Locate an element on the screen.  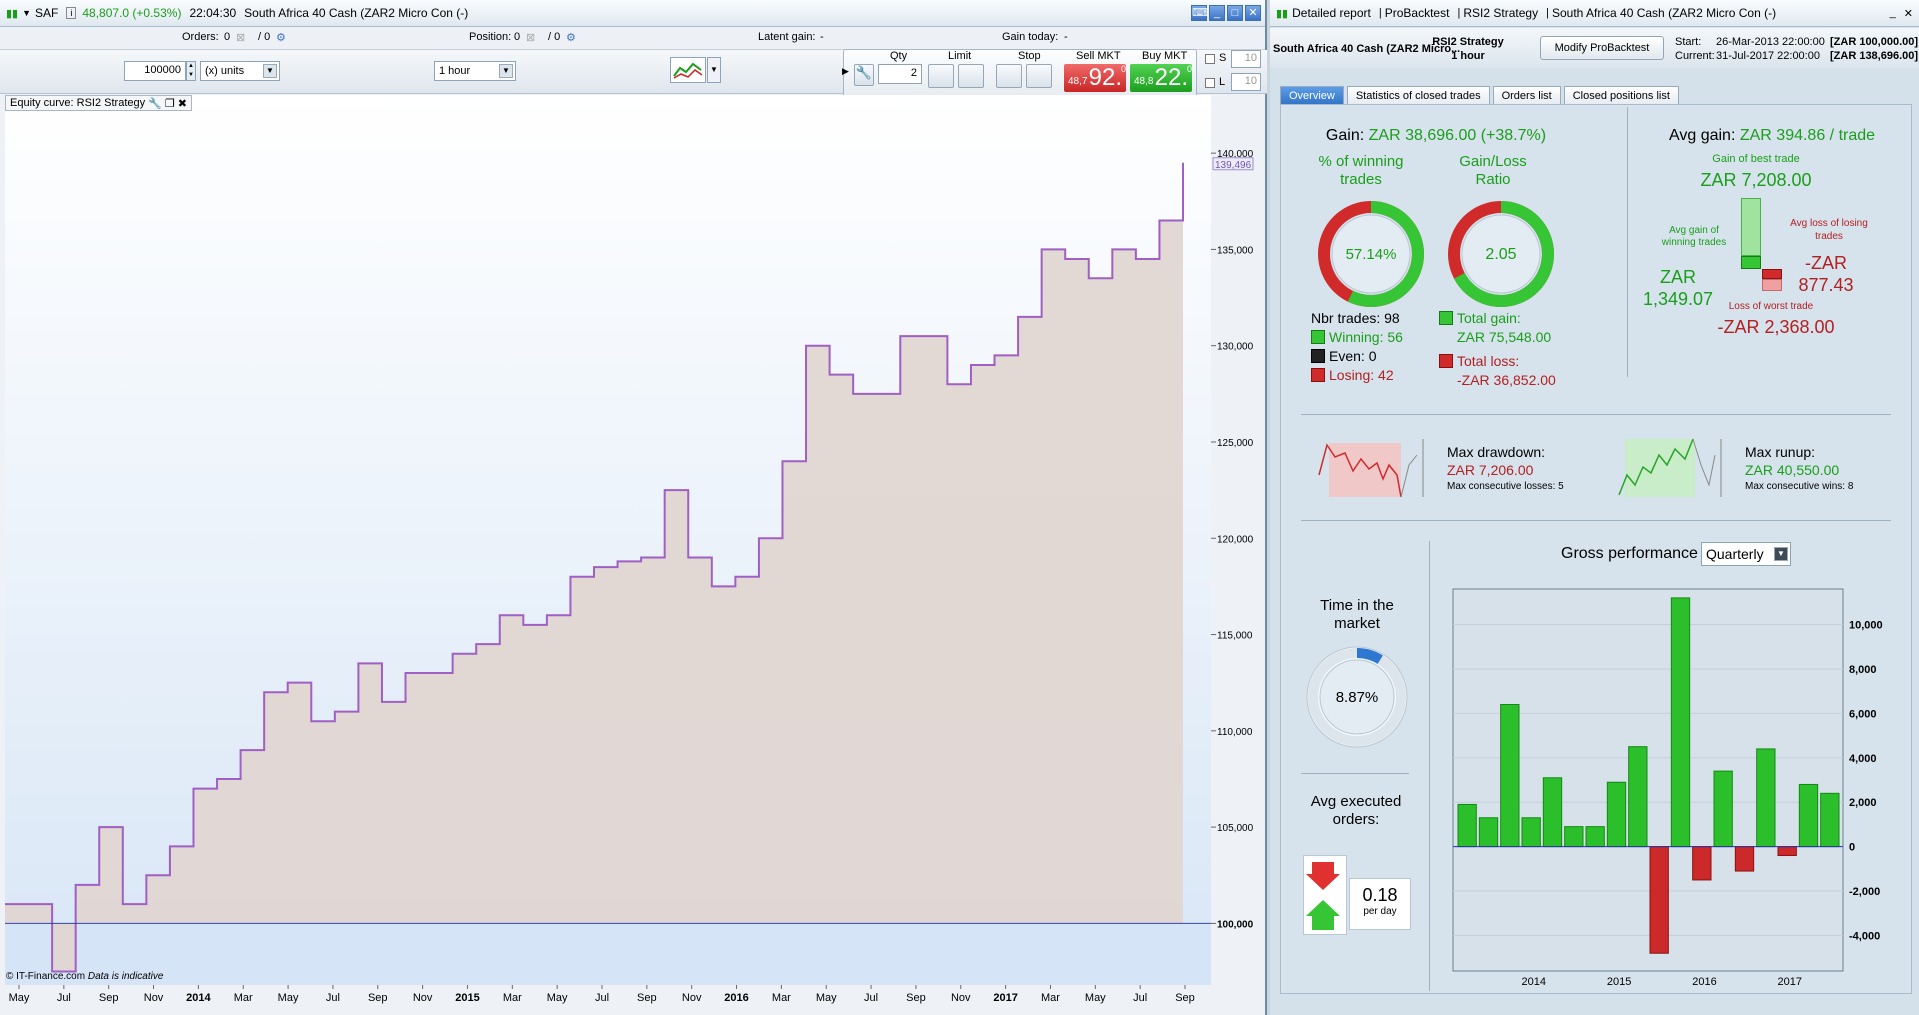
max-consec-wins: Max consecutive wins: 8 is located at coordinates (1799, 486).